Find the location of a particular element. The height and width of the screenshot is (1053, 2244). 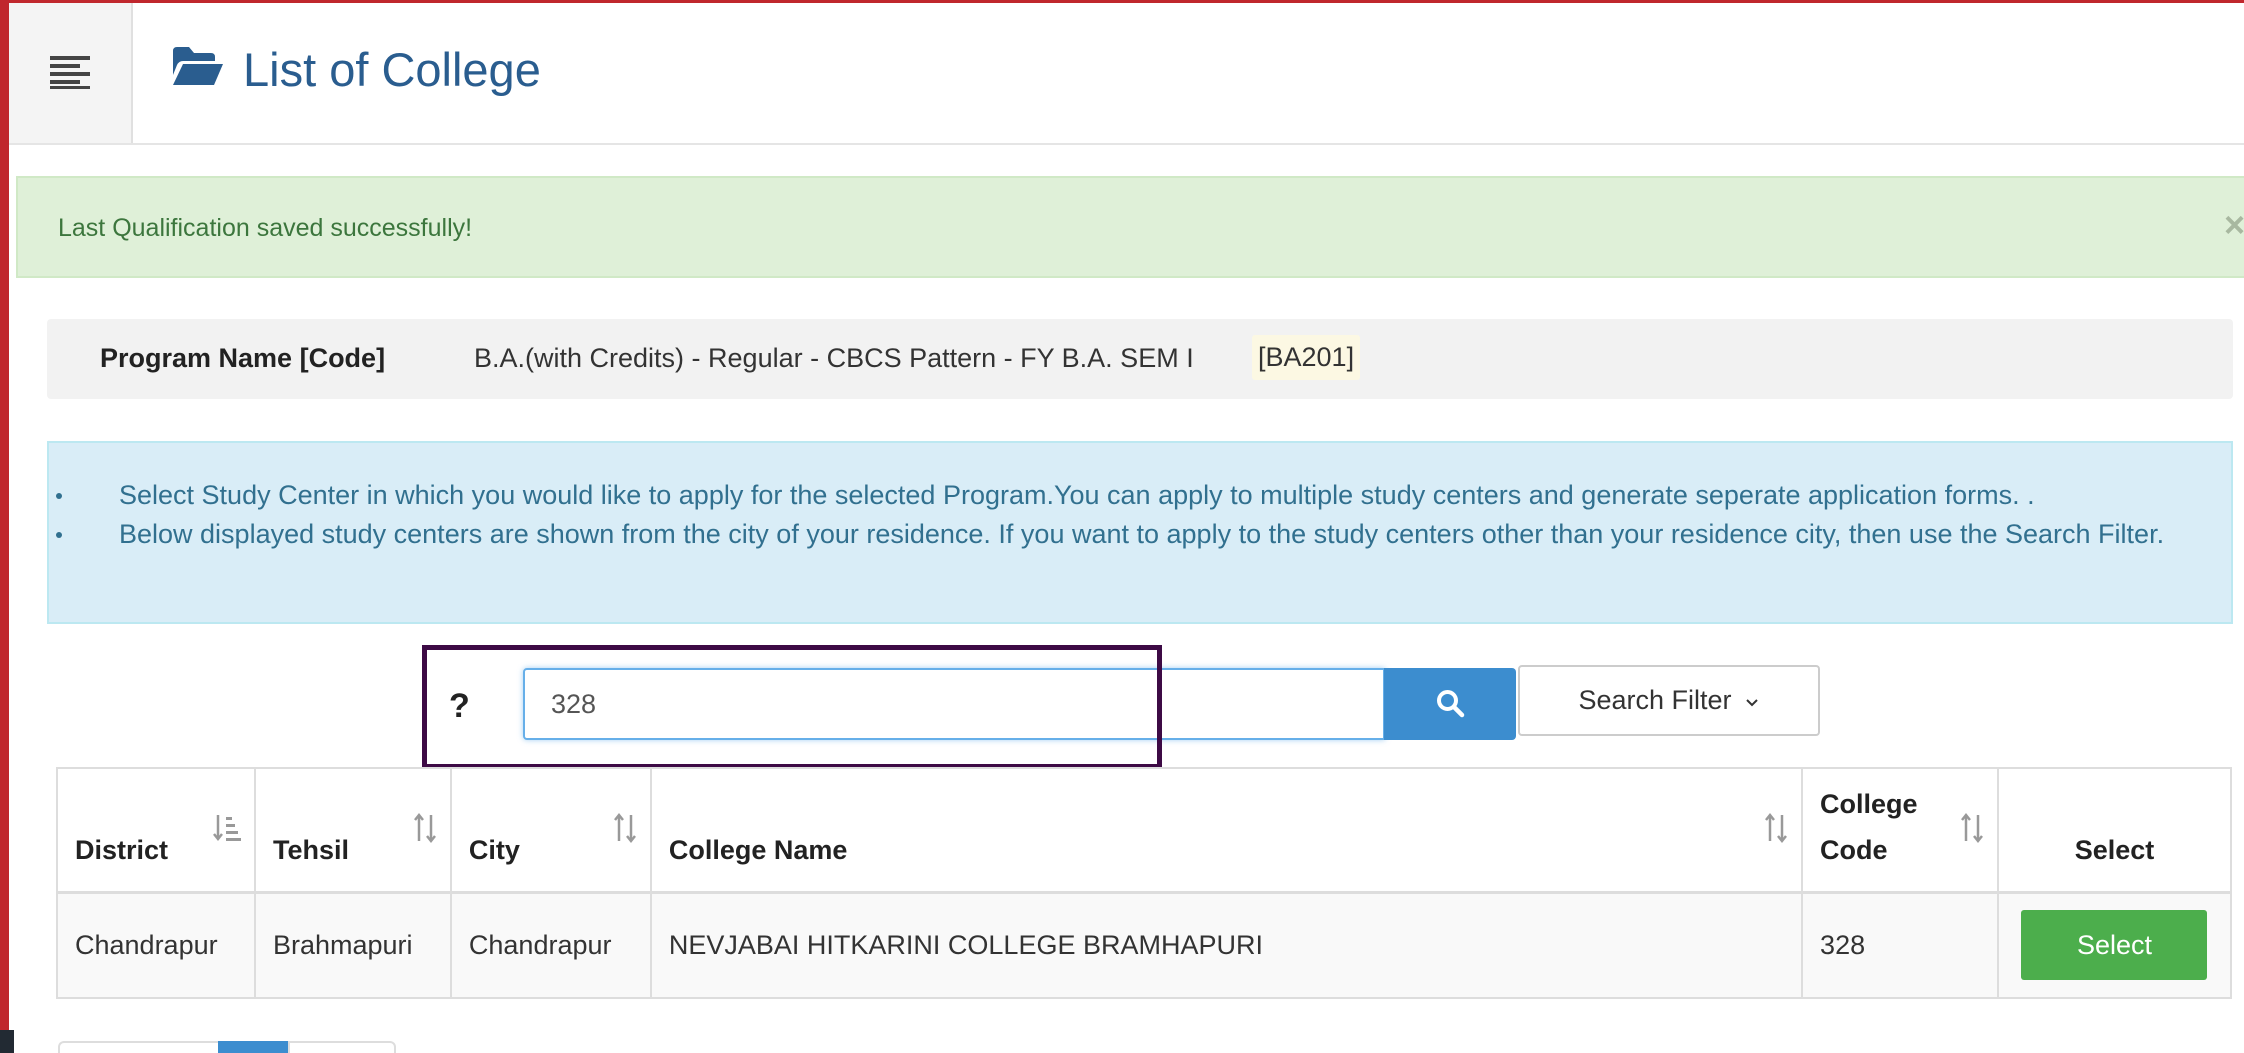

column-header-tehsil: Tehsil is located at coordinates (352, 830).